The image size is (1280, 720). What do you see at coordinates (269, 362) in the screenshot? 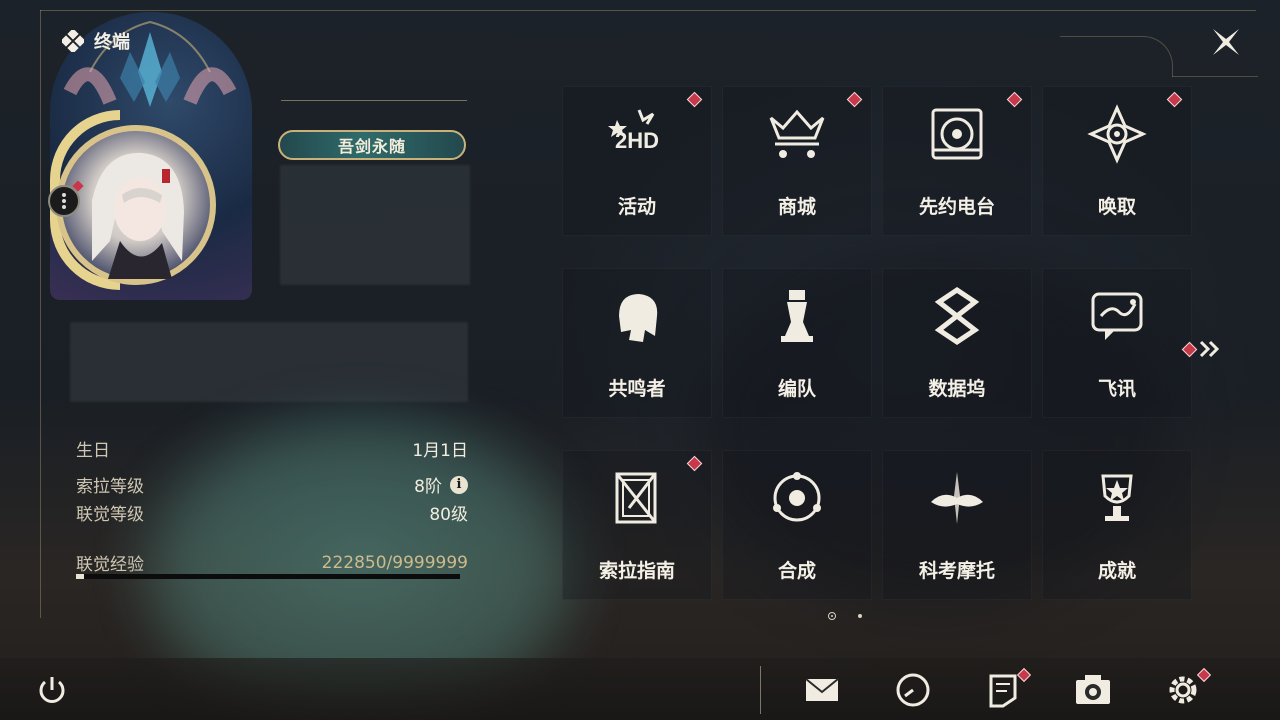
I see `signature-blurred` at bounding box center [269, 362].